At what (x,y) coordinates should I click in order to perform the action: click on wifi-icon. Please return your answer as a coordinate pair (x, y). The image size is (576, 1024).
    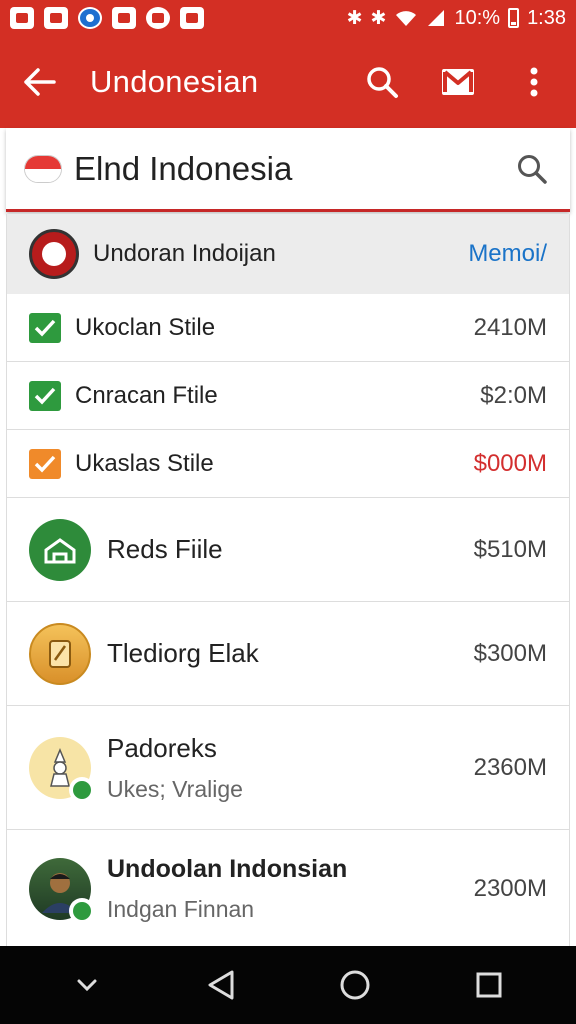
    Looking at the image, I should click on (406, 18).